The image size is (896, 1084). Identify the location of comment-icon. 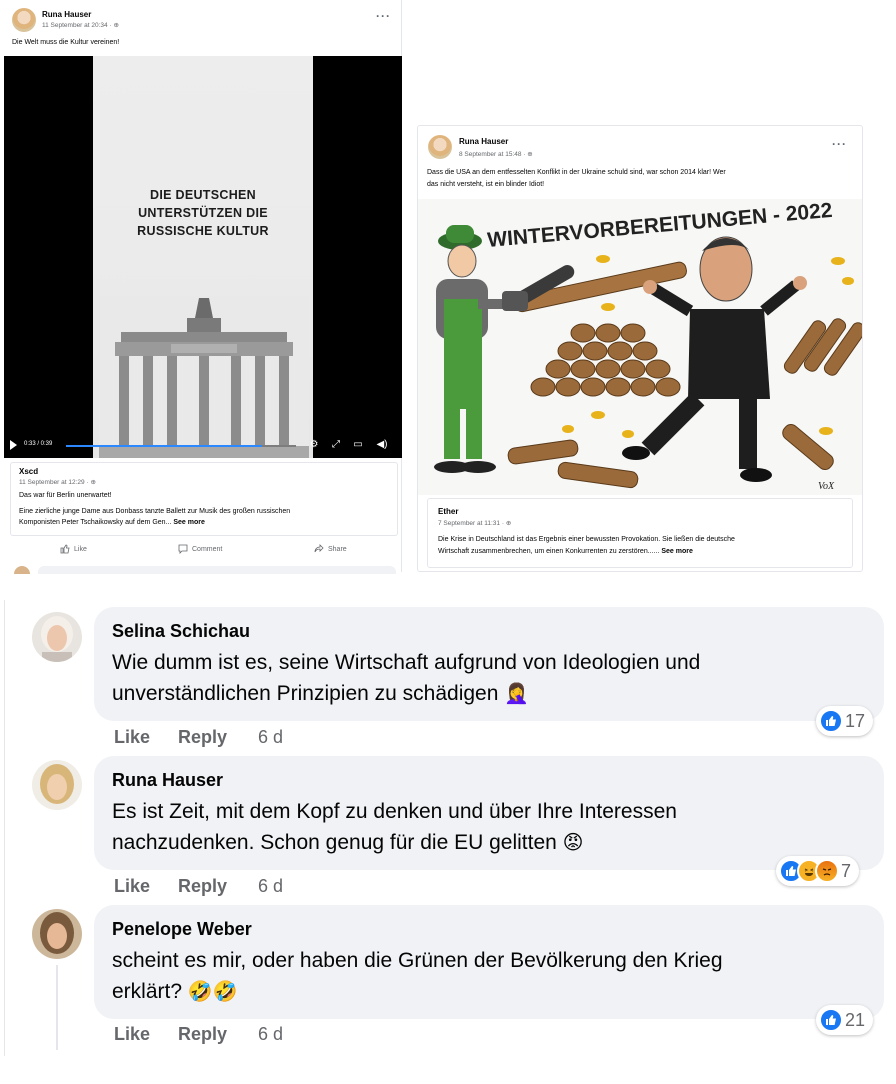
(183, 549).